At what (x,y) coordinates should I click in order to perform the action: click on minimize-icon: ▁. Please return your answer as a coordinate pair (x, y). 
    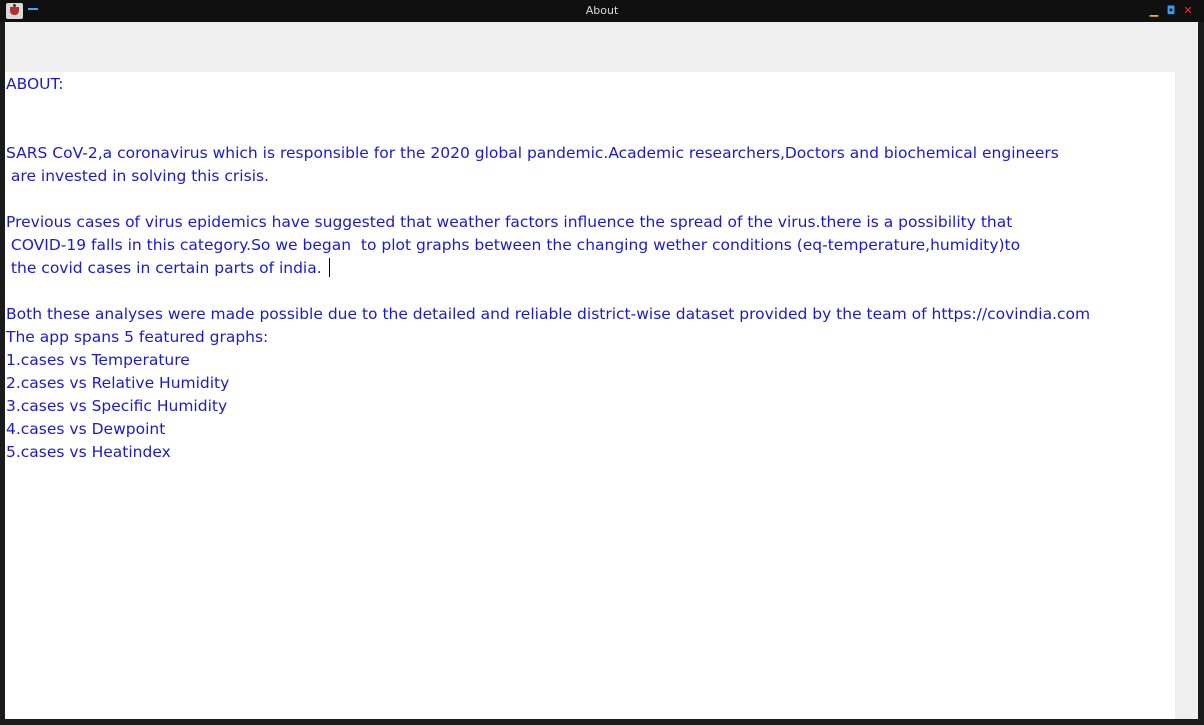
    Looking at the image, I should click on (1154, 11).